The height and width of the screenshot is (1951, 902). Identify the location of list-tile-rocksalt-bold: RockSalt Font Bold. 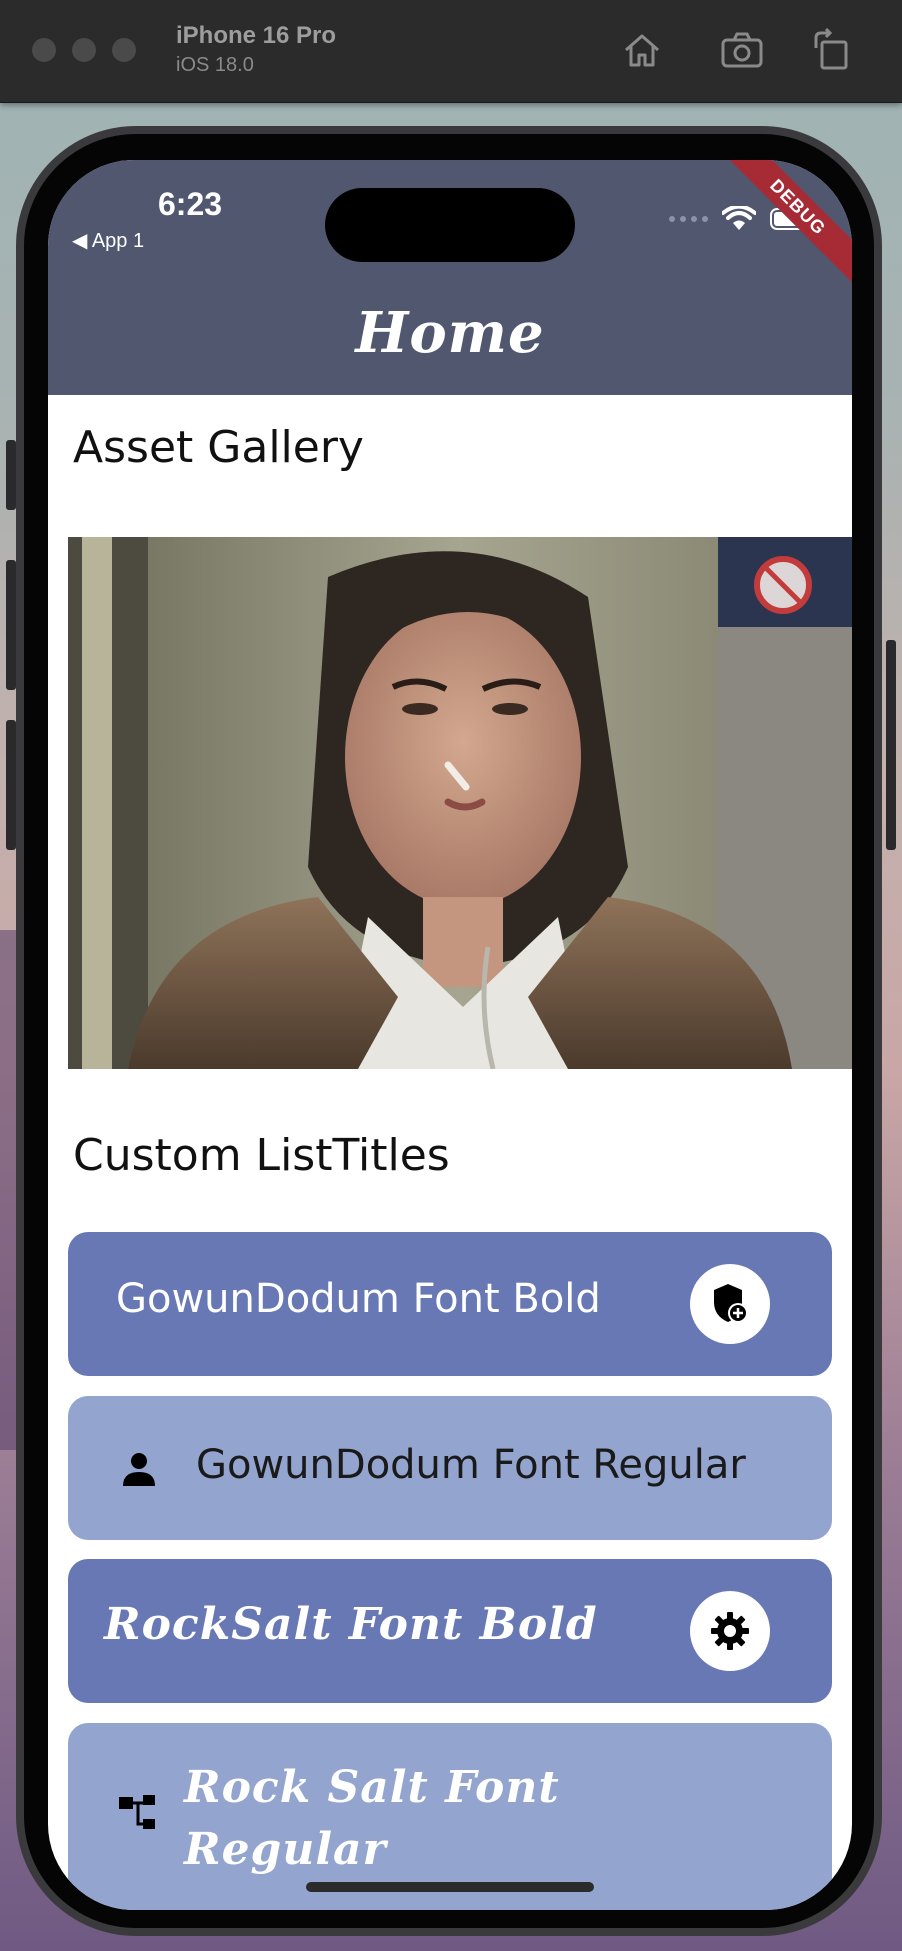
(450, 1631).